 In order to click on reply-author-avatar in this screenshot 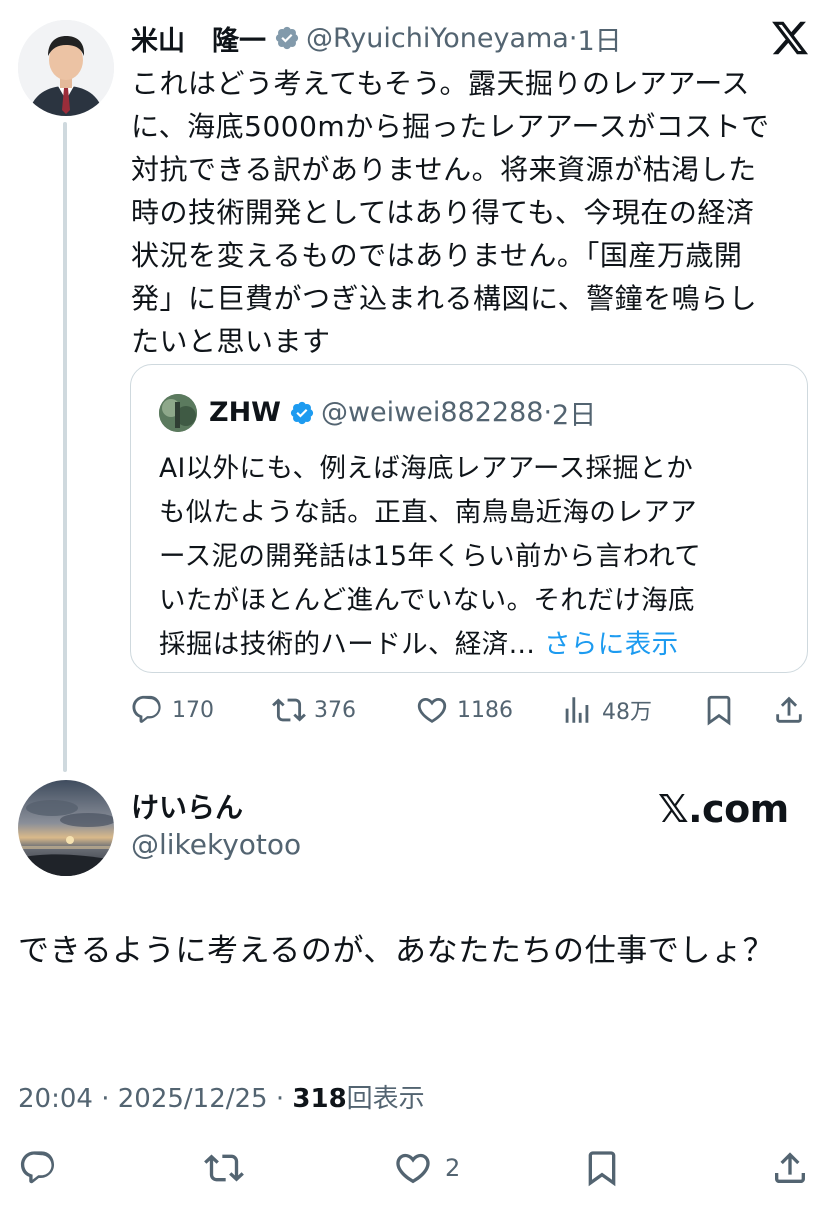, I will do `click(66, 828)`.